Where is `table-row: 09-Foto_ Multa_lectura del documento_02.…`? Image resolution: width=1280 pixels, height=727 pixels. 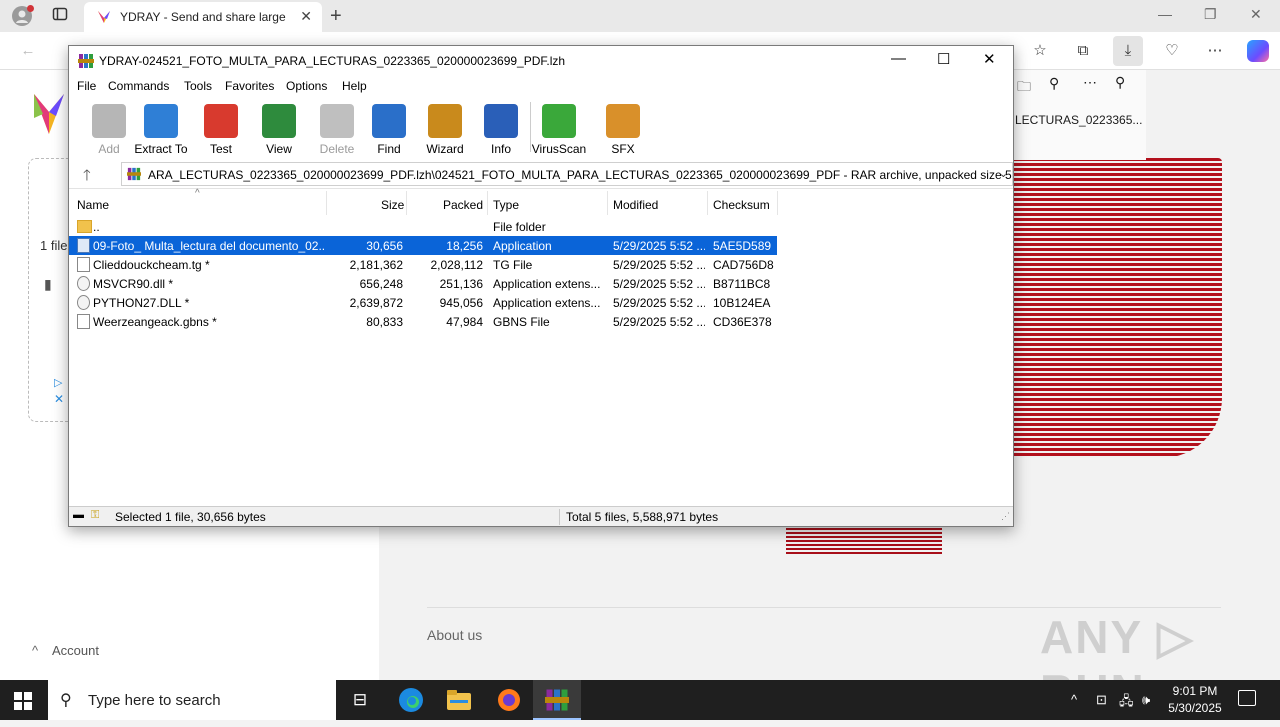
table-row: 09-Foto_ Multa_lectura del documento_02.… is located at coordinates (423, 245).